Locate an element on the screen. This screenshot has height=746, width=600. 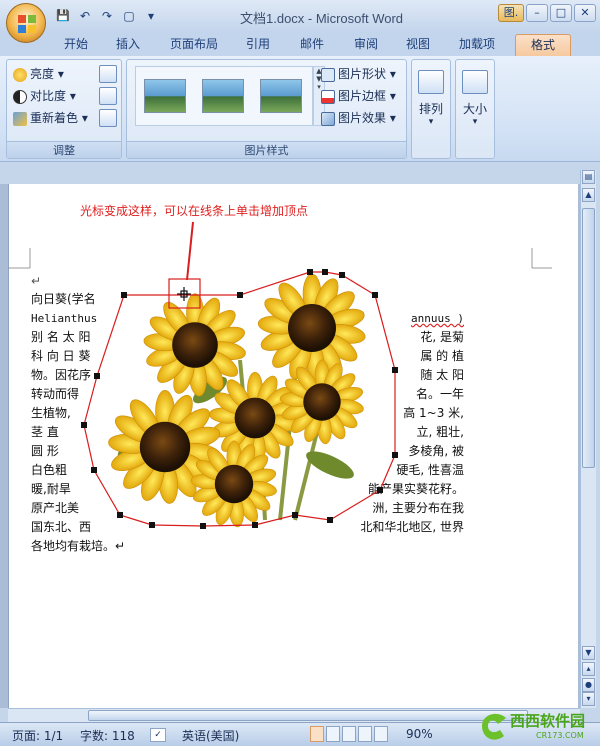
scroll-up-arrow: ▲ is located at coordinates (588, 195).